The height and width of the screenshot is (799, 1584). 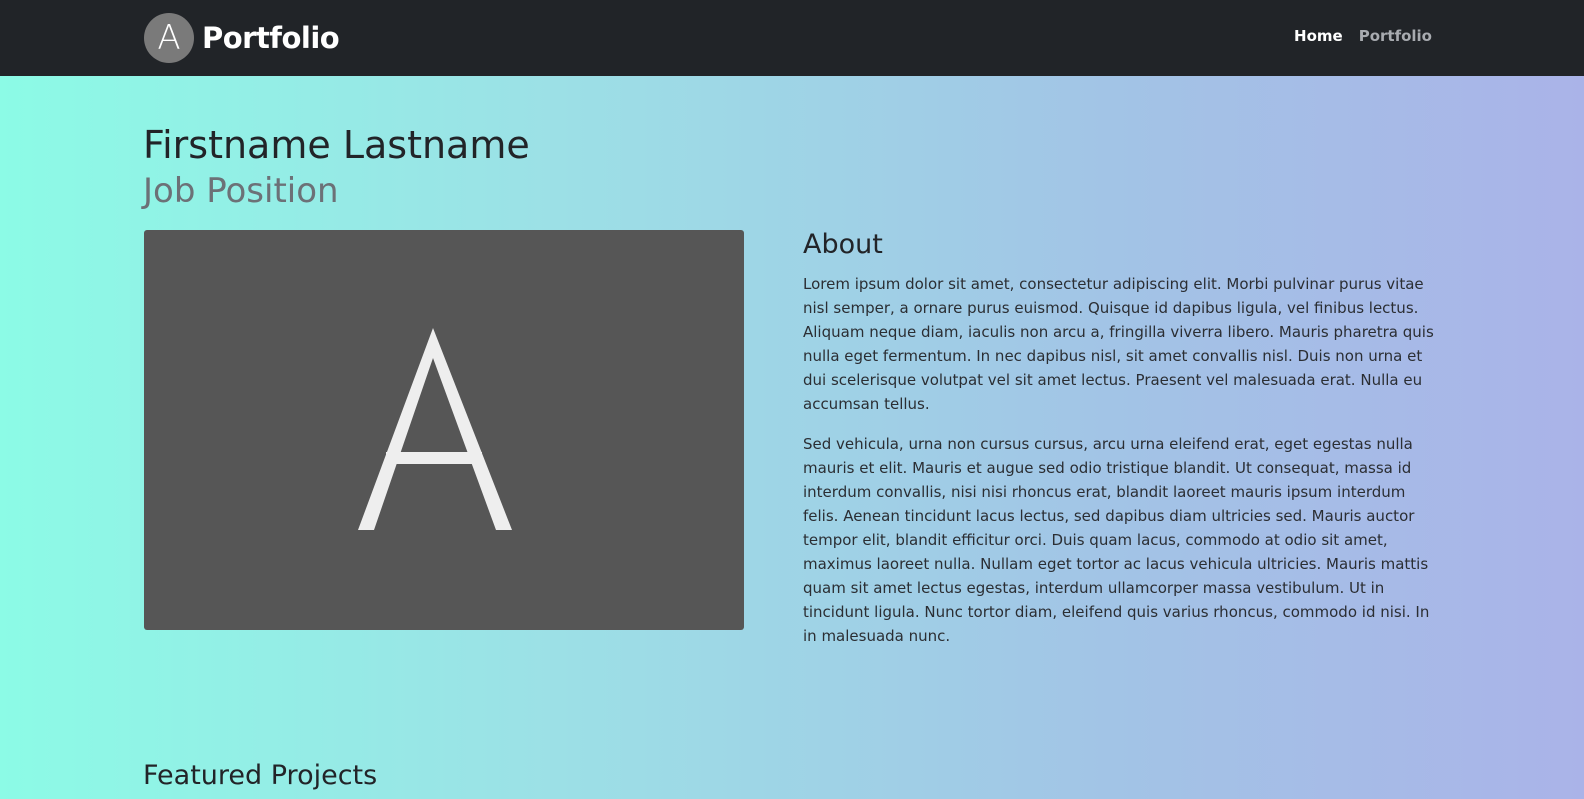 What do you see at coordinates (843, 244) in the screenshot?
I see `about-heading: About` at bounding box center [843, 244].